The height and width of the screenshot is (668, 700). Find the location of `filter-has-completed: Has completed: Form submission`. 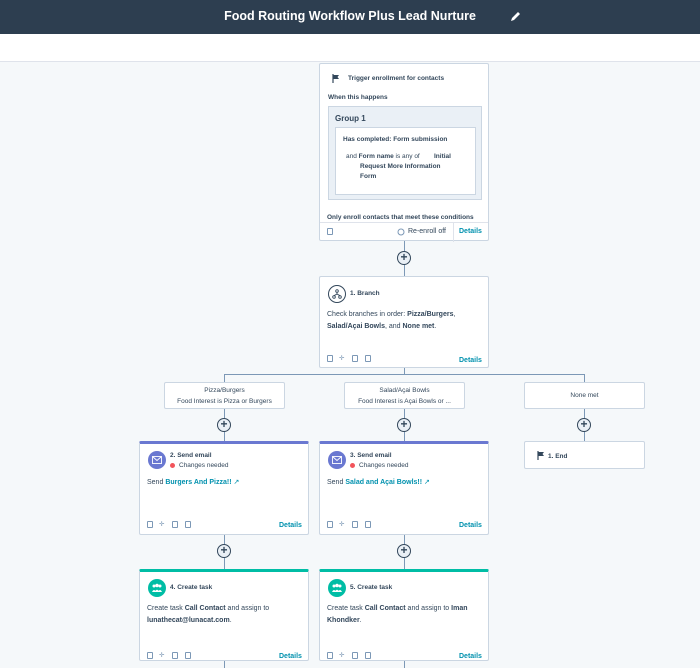

filter-has-completed: Has completed: Form submission is located at coordinates (395, 139).